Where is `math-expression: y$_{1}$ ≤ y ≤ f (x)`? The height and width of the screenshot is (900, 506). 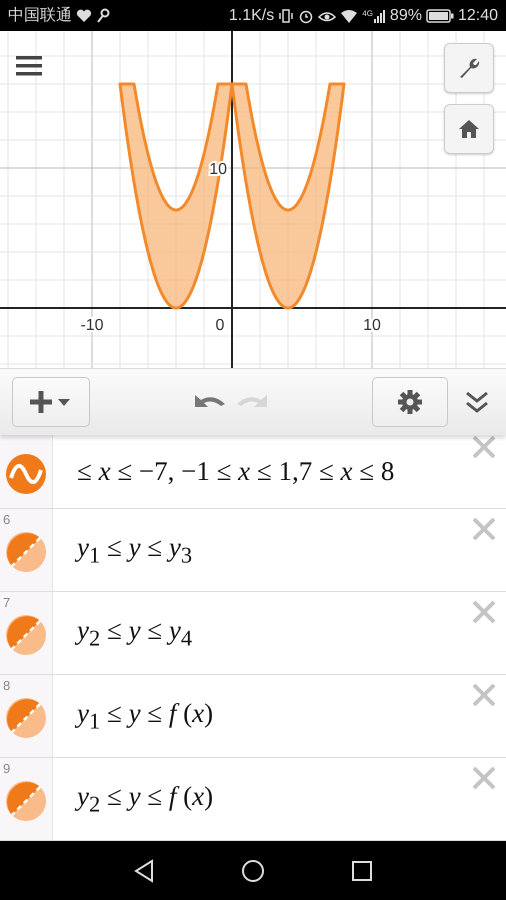
math-expression: y$_{1}$ ≤ y ≤ f (x) is located at coordinates (145, 716).